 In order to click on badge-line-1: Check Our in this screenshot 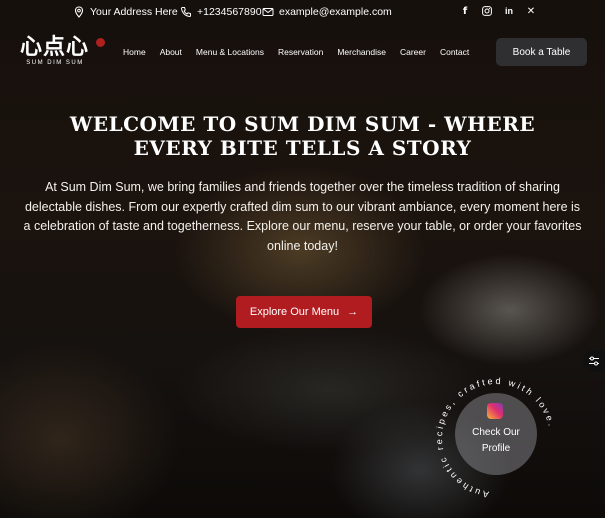, I will do `click(496, 432)`.